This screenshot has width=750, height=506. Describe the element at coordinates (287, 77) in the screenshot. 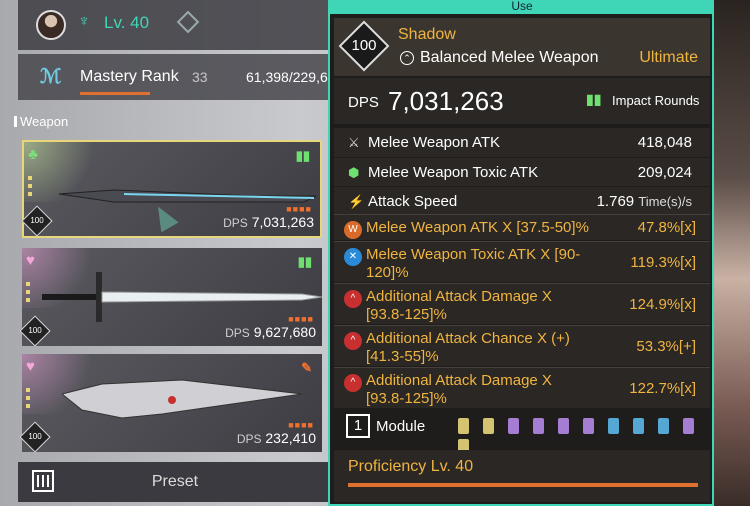

I see `mastery-xp: 61,398/229,6` at that location.